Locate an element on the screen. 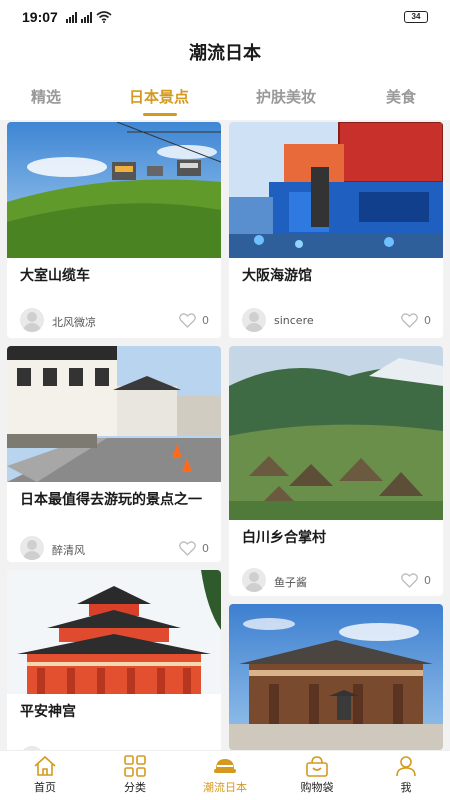 This screenshot has height=800, width=450. card-title: 大阪海游馆 is located at coordinates (277, 276).